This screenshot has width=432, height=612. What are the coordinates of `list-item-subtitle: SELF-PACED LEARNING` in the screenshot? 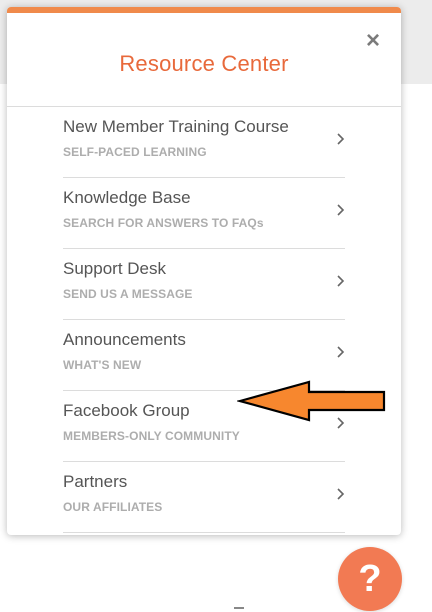 It's located at (135, 152).